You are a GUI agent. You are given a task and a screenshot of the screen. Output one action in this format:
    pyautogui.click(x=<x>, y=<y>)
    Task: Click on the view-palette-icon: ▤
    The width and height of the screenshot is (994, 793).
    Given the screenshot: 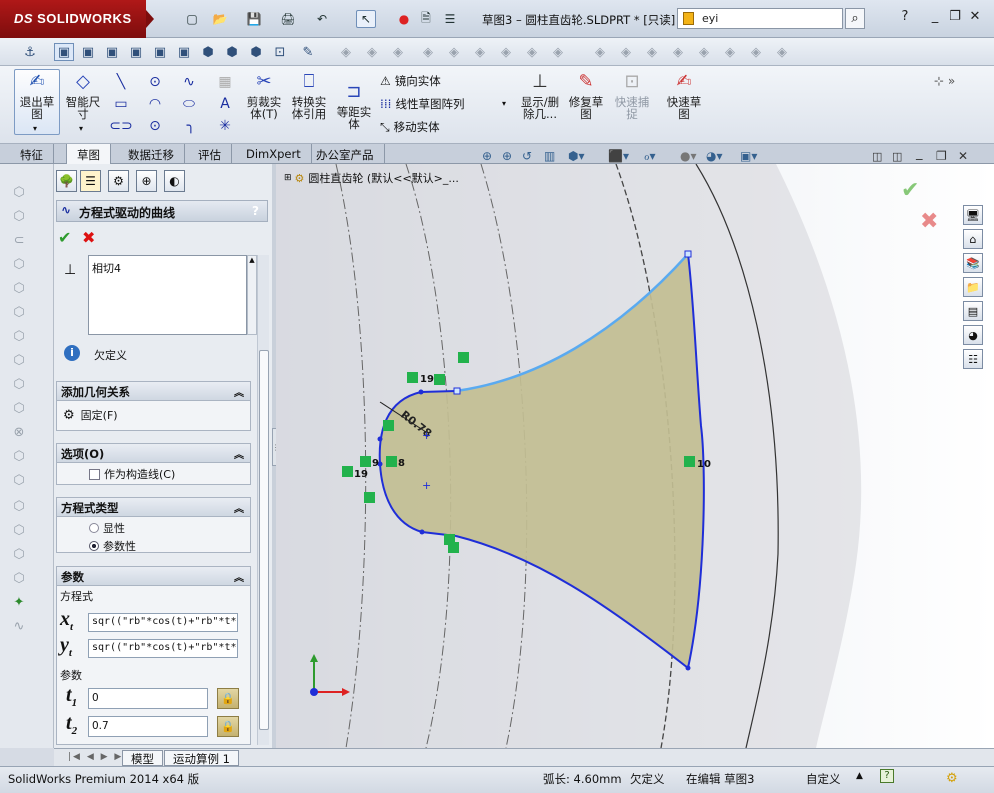 What is the action you would take?
    pyautogui.click(x=973, y=311)
    